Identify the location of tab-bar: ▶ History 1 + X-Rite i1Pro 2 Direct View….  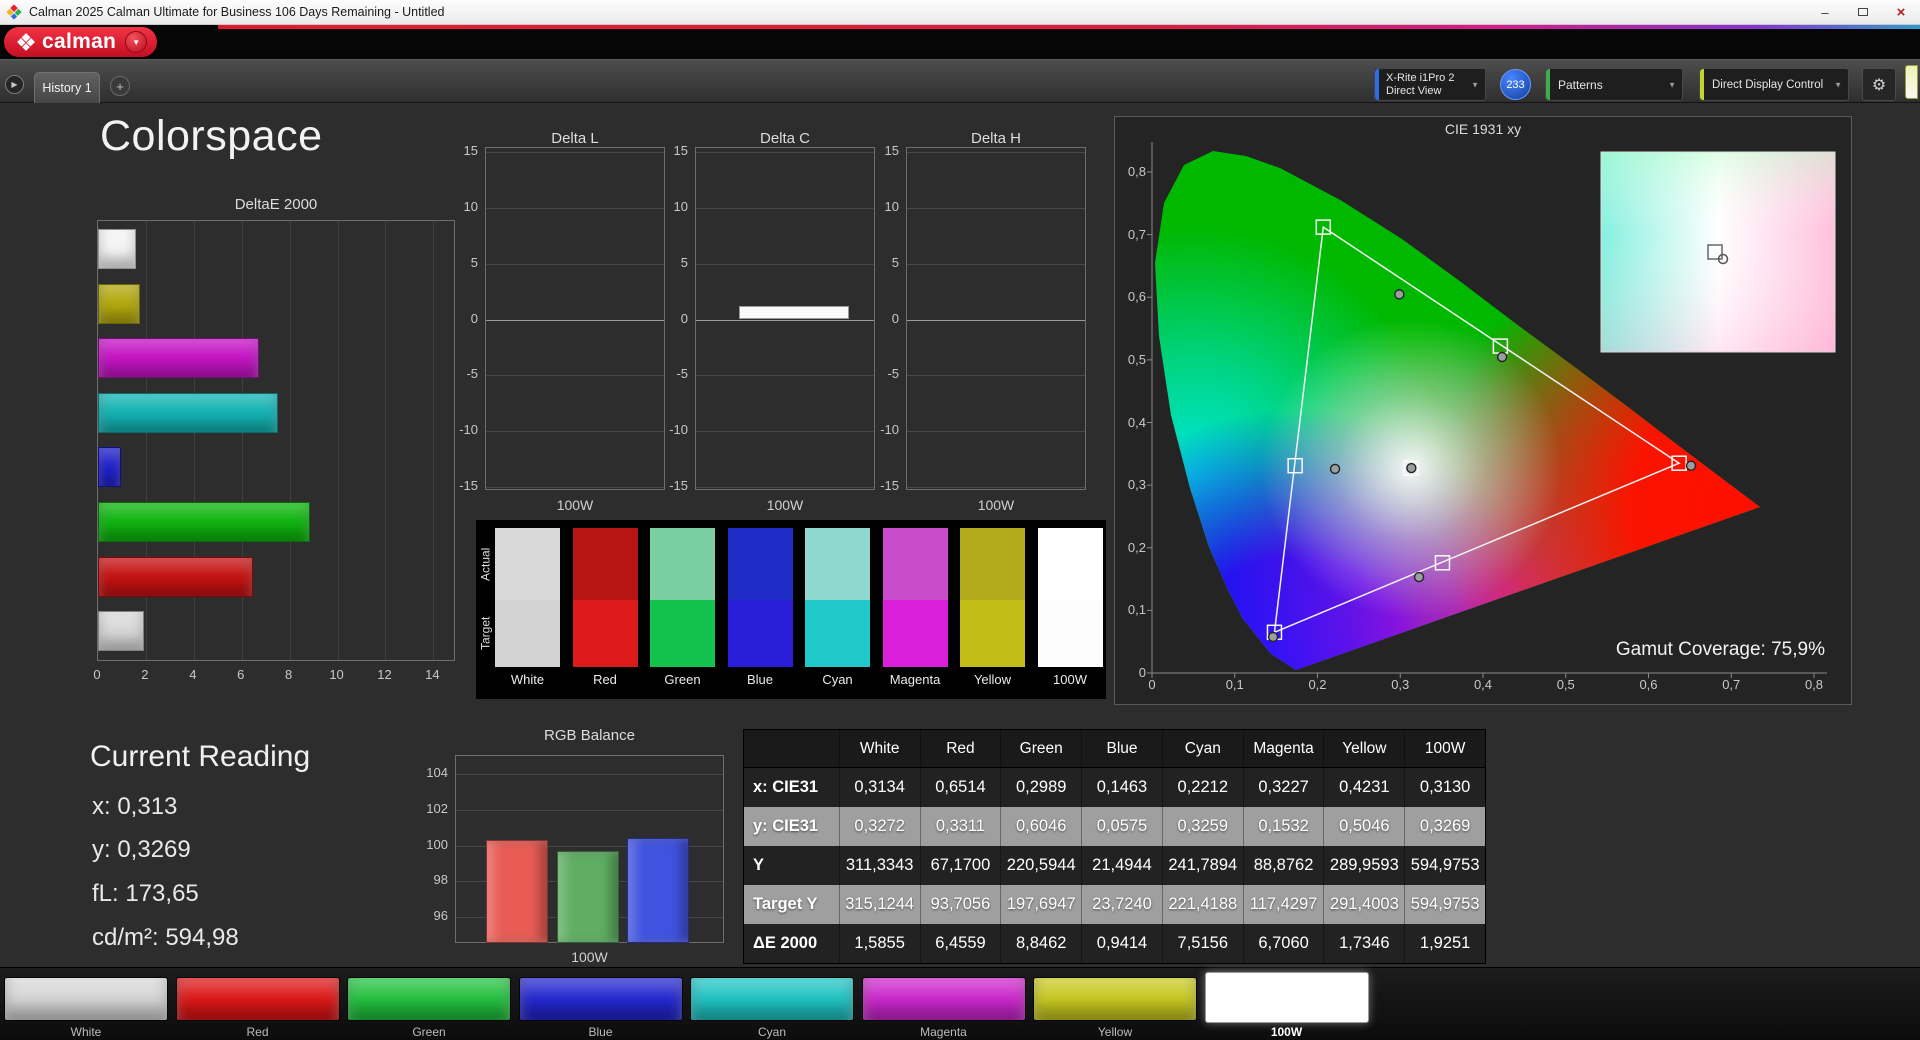
(960, 81).